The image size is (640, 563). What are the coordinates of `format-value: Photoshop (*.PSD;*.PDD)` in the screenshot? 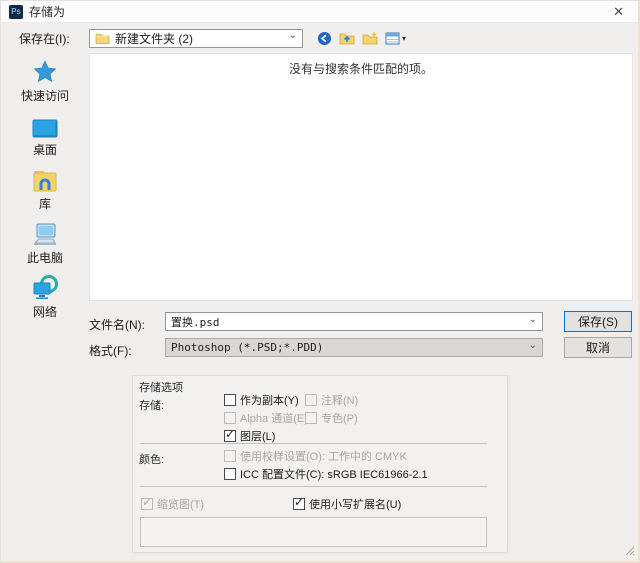 It's located at (247, 347).